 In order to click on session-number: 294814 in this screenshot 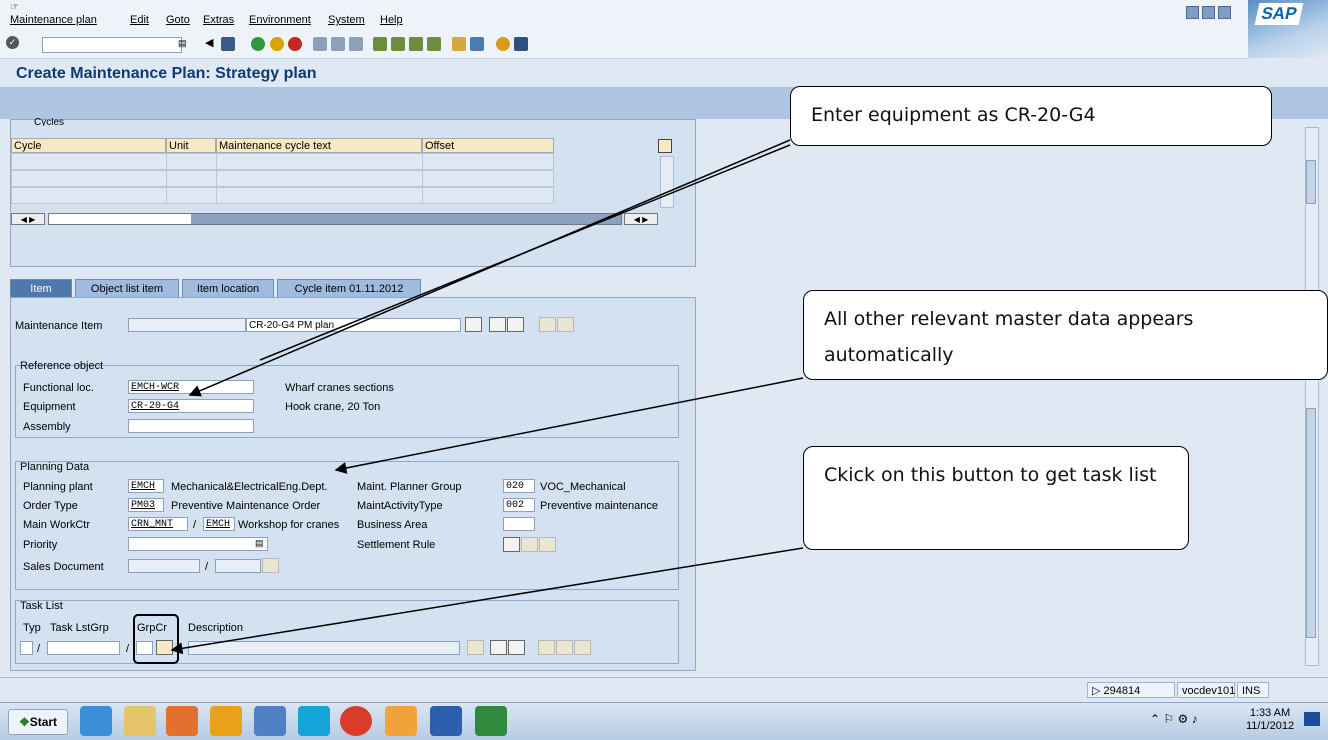, I will do `click(1122, 691)`.